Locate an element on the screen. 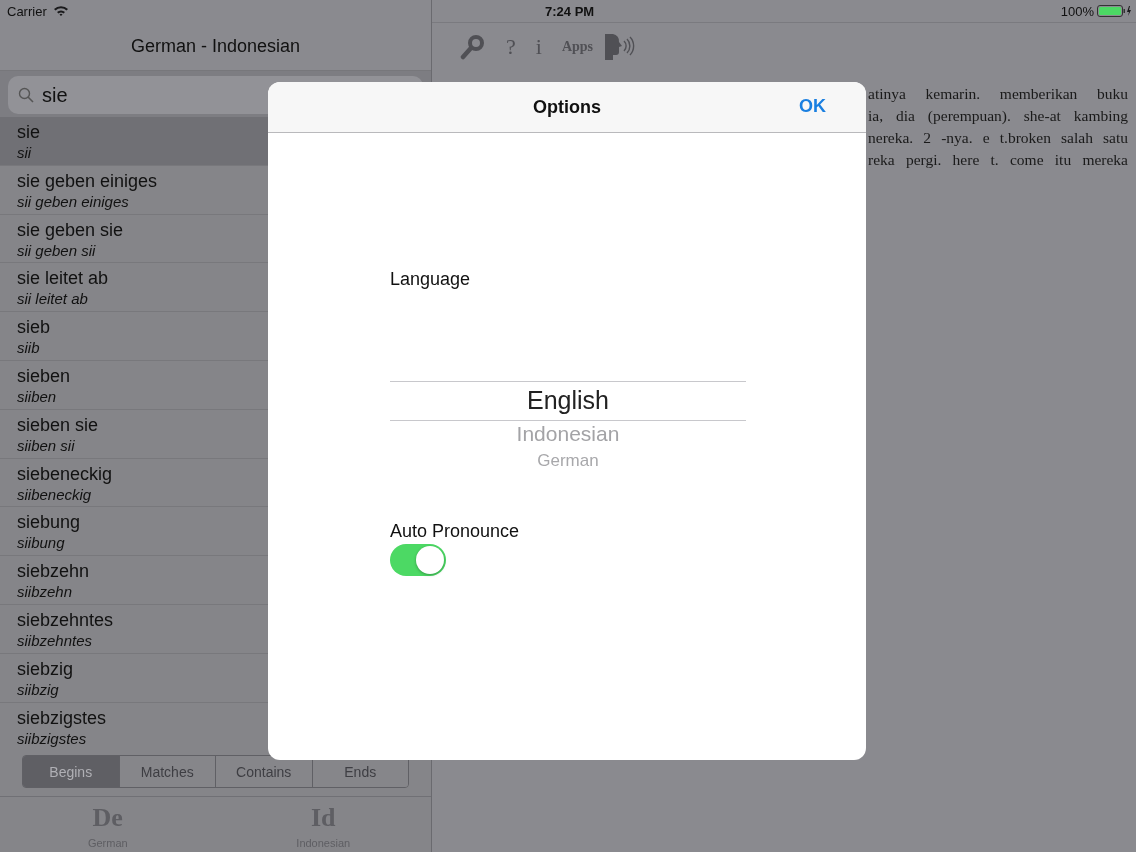 This screenshot has height=852, width=1136. dialog-title: Options is located at coordinates (567, 107).